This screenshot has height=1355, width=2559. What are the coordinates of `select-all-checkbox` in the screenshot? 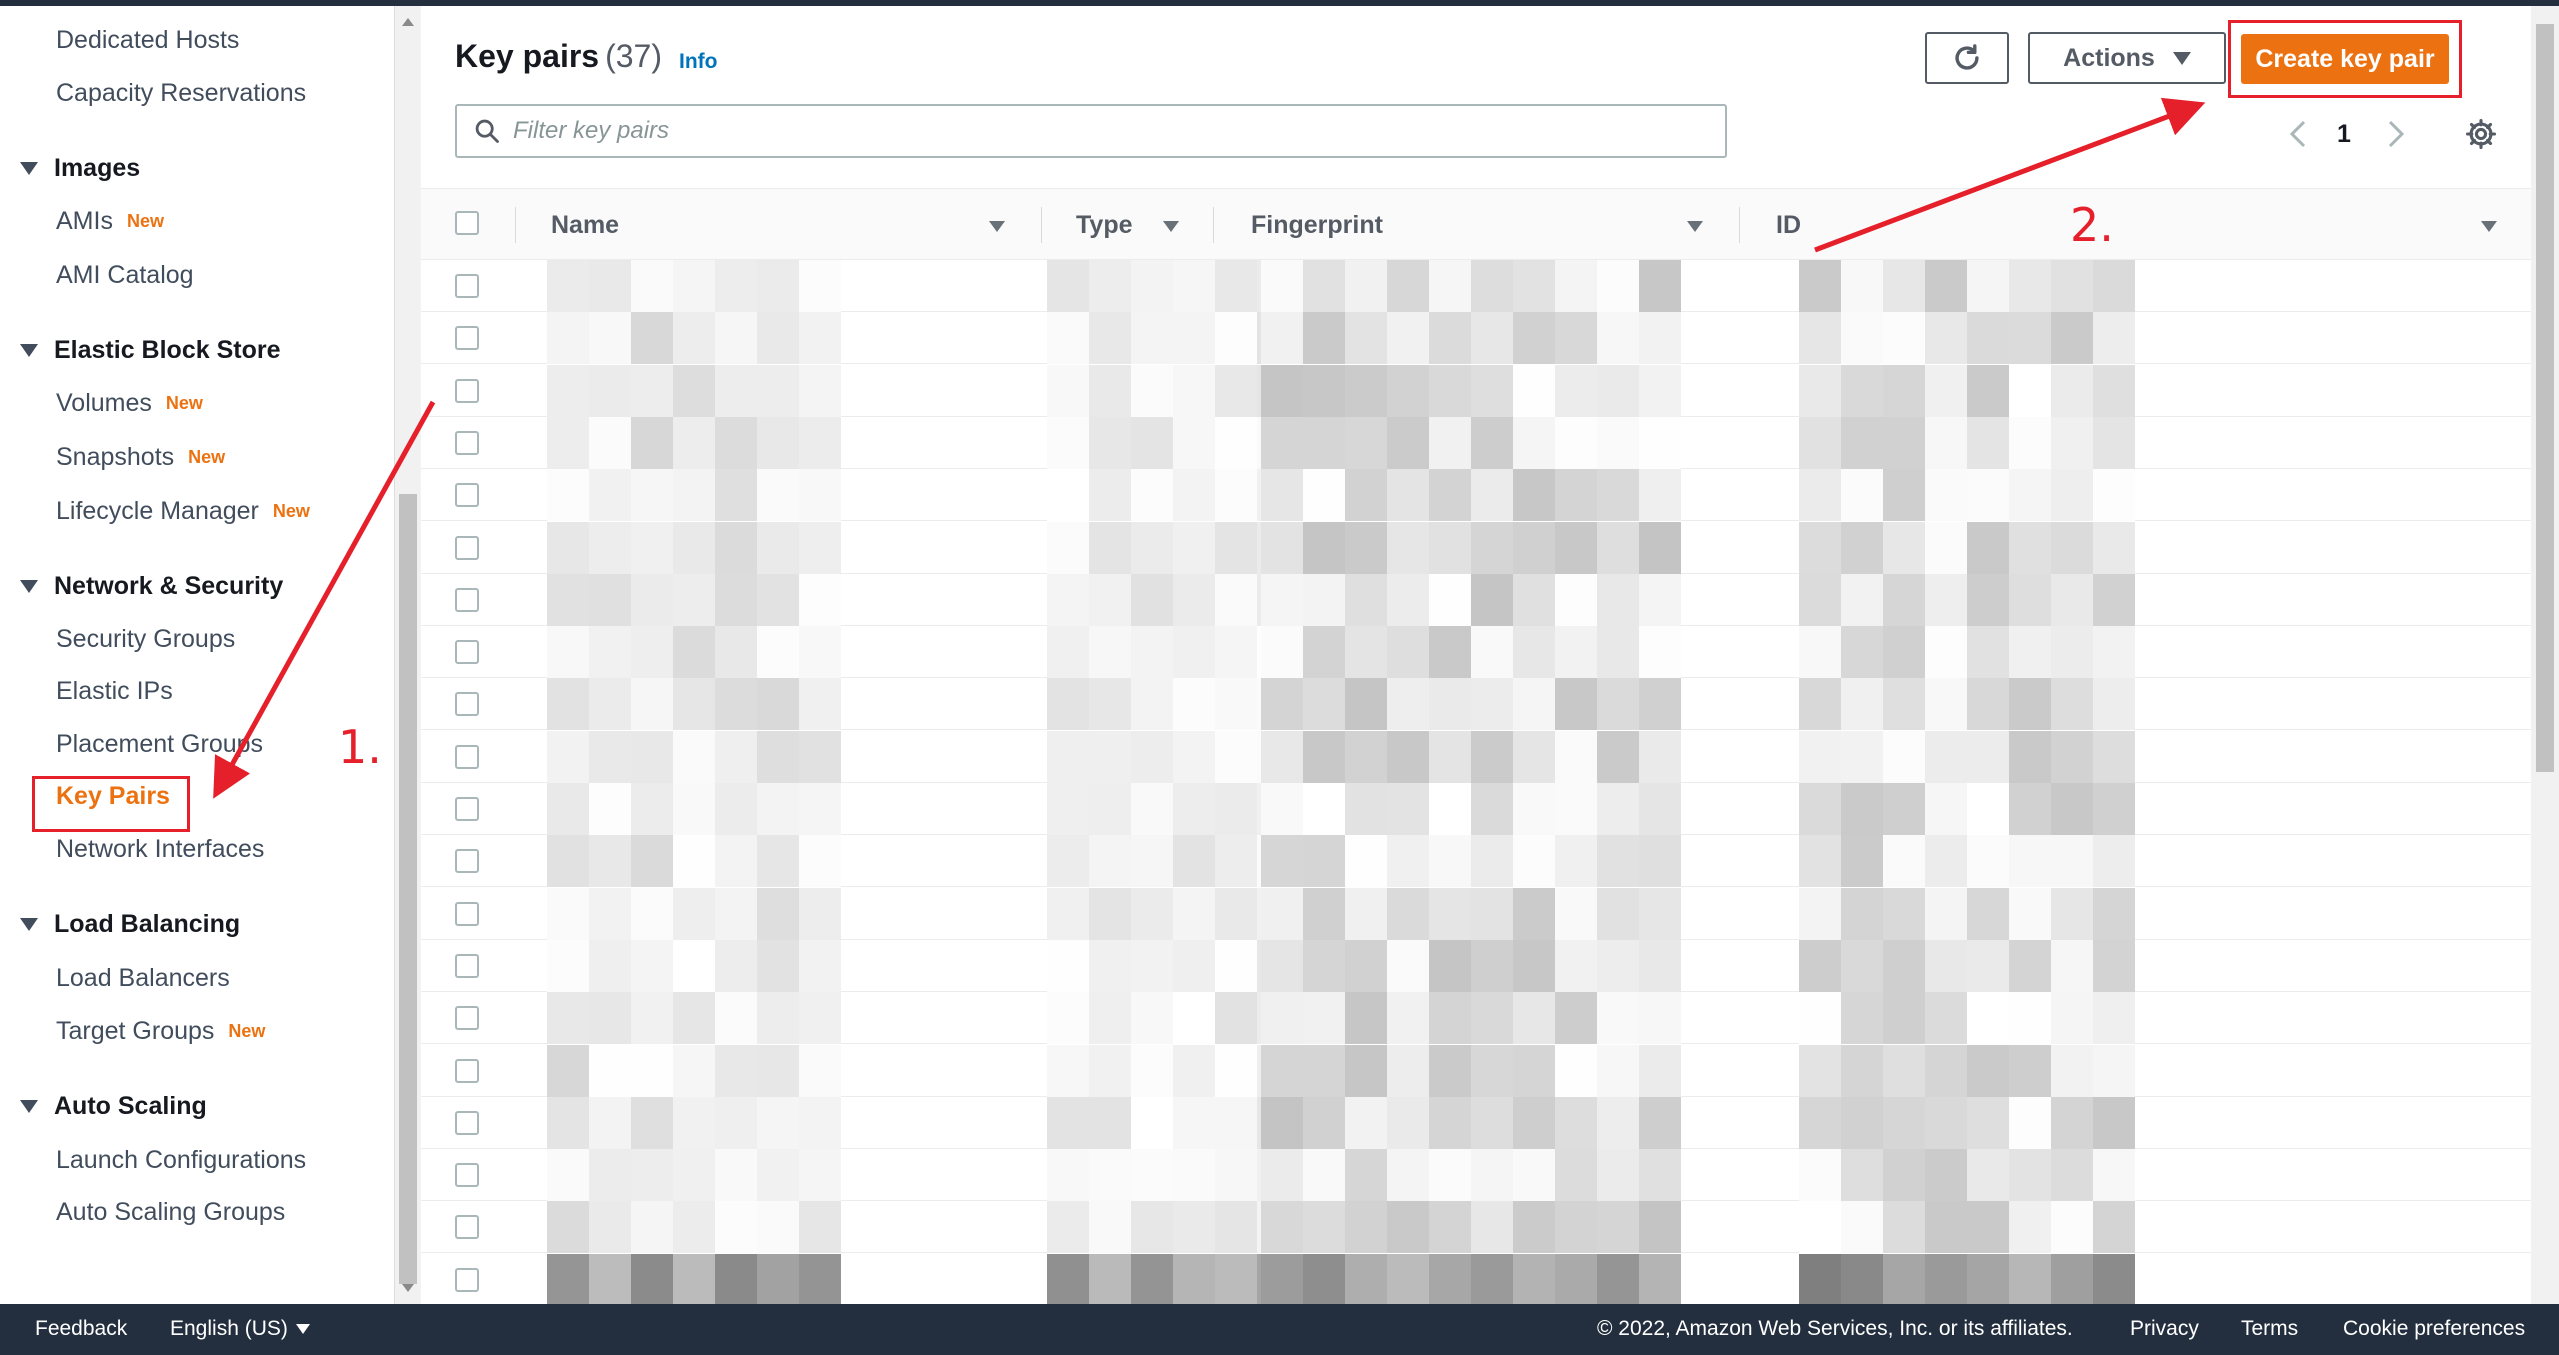 It's located at (467, 223).